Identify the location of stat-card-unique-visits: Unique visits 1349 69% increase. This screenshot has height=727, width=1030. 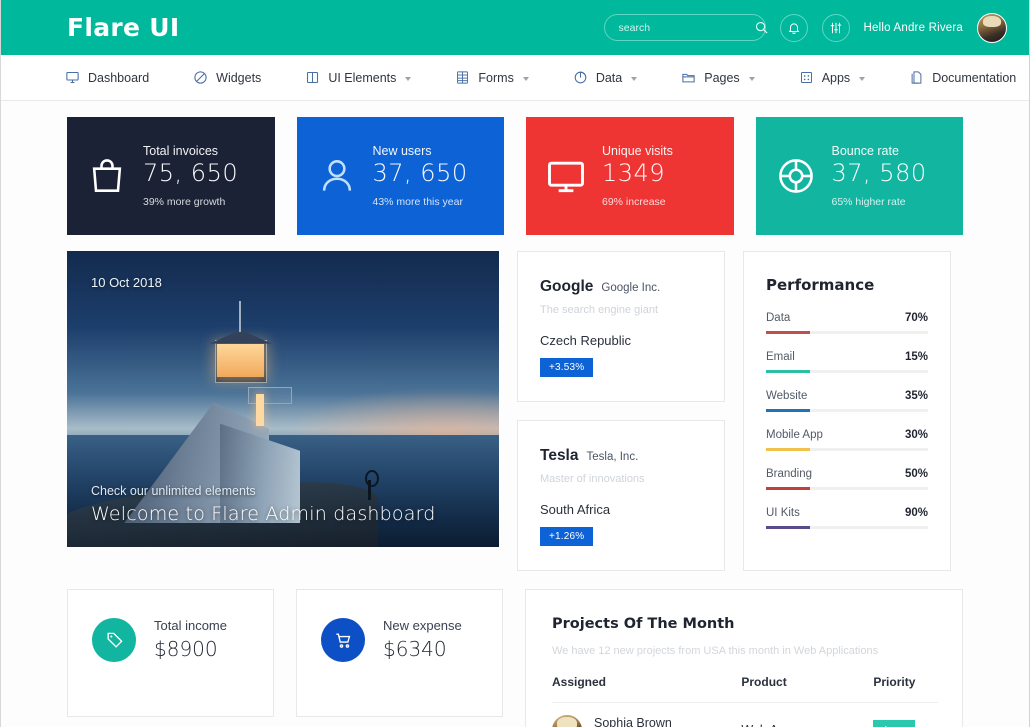
(630, 176).